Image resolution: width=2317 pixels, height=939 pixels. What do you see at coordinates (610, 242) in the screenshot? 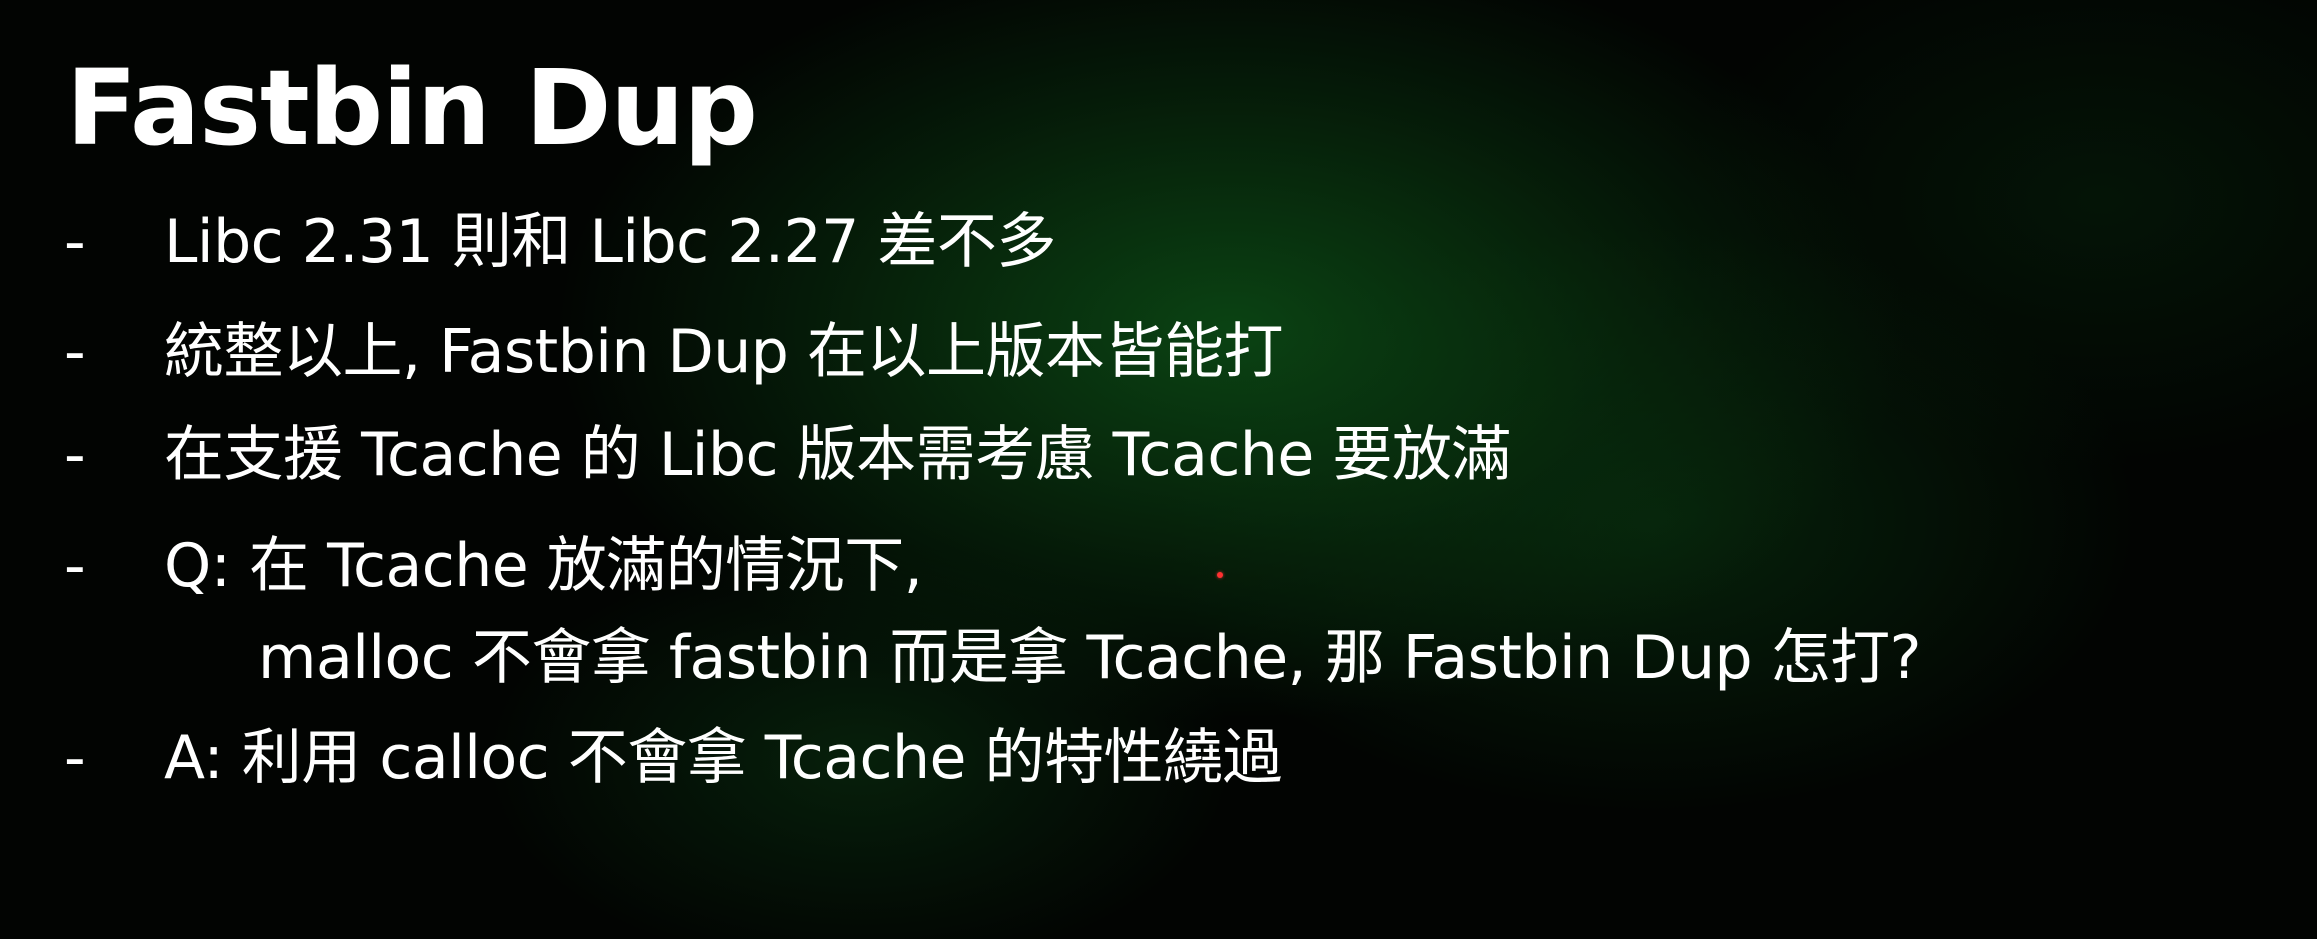
I see `bullet-text: Libc 2.31 則和 Libc 2.27 差不多` at bounding box center [610, 242].